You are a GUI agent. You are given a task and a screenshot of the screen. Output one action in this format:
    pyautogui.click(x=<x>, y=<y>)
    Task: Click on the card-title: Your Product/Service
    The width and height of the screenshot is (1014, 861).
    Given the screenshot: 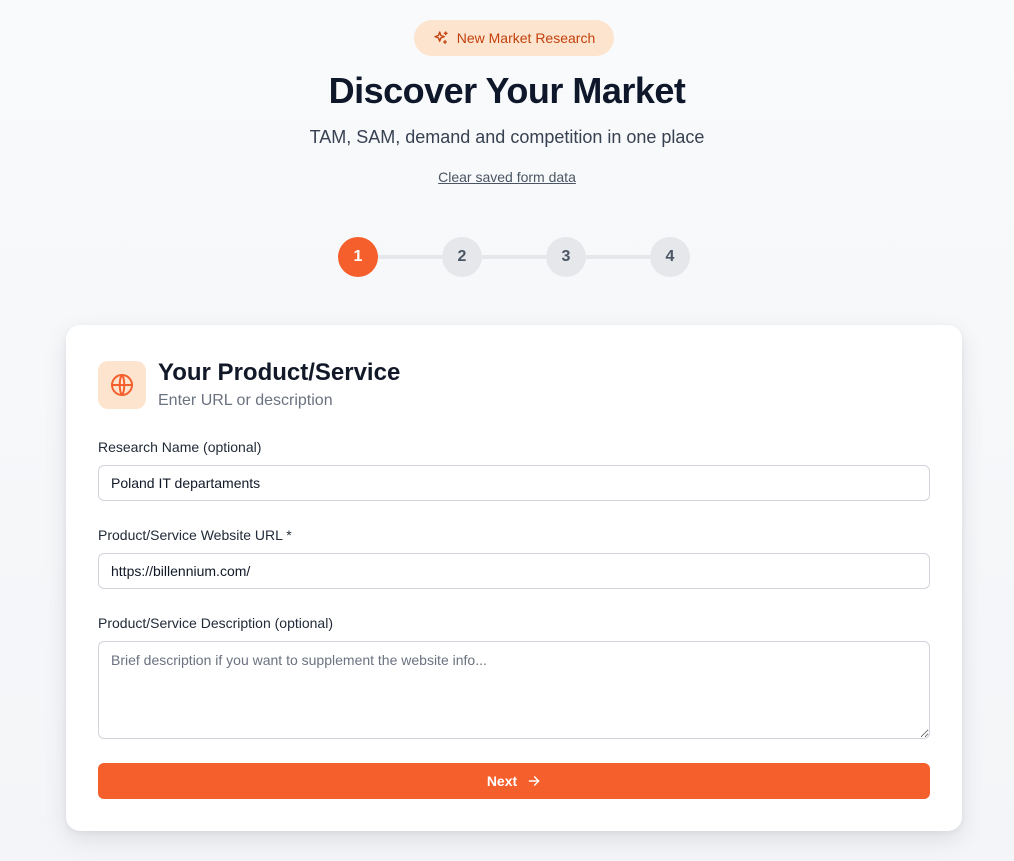 What is the action you would take?
    pyautogui.click(x=279, y=372)
    